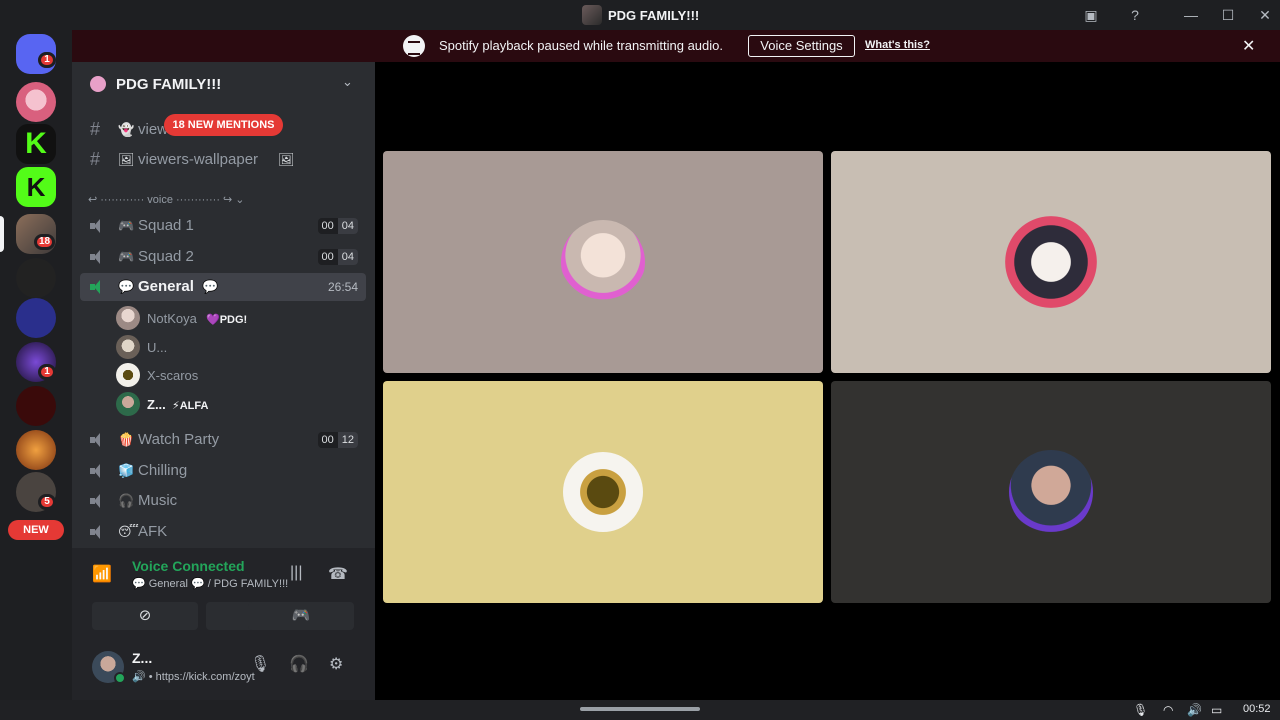  I want to click on whats-this-link: What's this?, so click(897, 45).